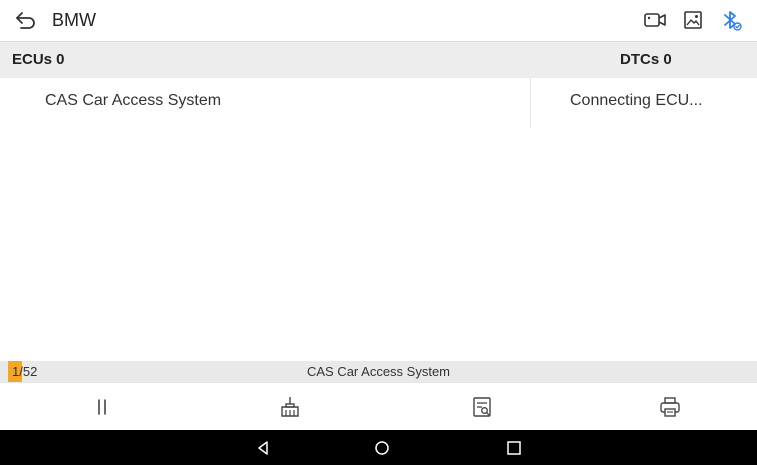 Image resolution: width=757 pixels, height=465 pixels. I want to click on system-name: CAS Car Access System, so click(133, 100).